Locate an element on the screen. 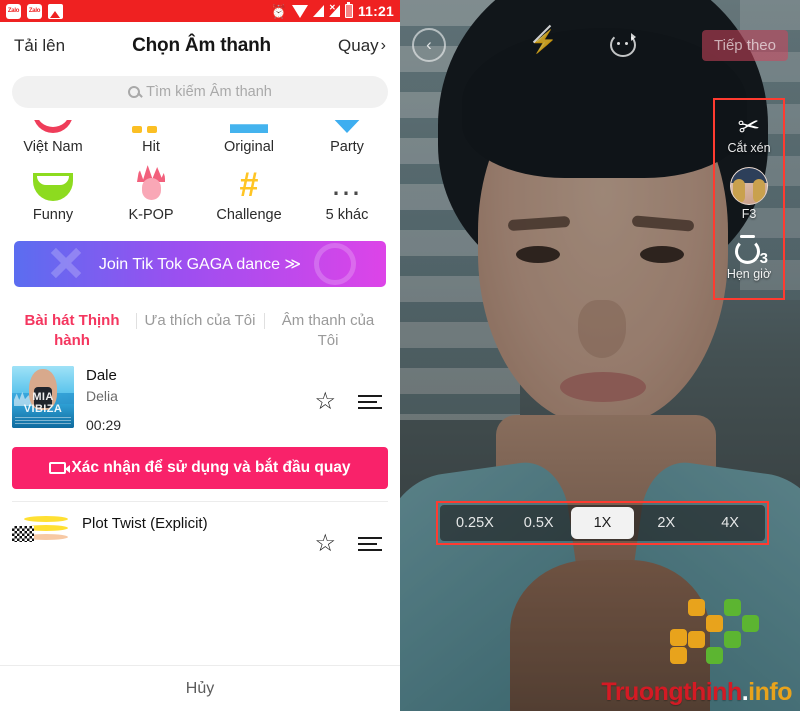  watermark: Truongthinh . info is located at coordinates (696, 692).